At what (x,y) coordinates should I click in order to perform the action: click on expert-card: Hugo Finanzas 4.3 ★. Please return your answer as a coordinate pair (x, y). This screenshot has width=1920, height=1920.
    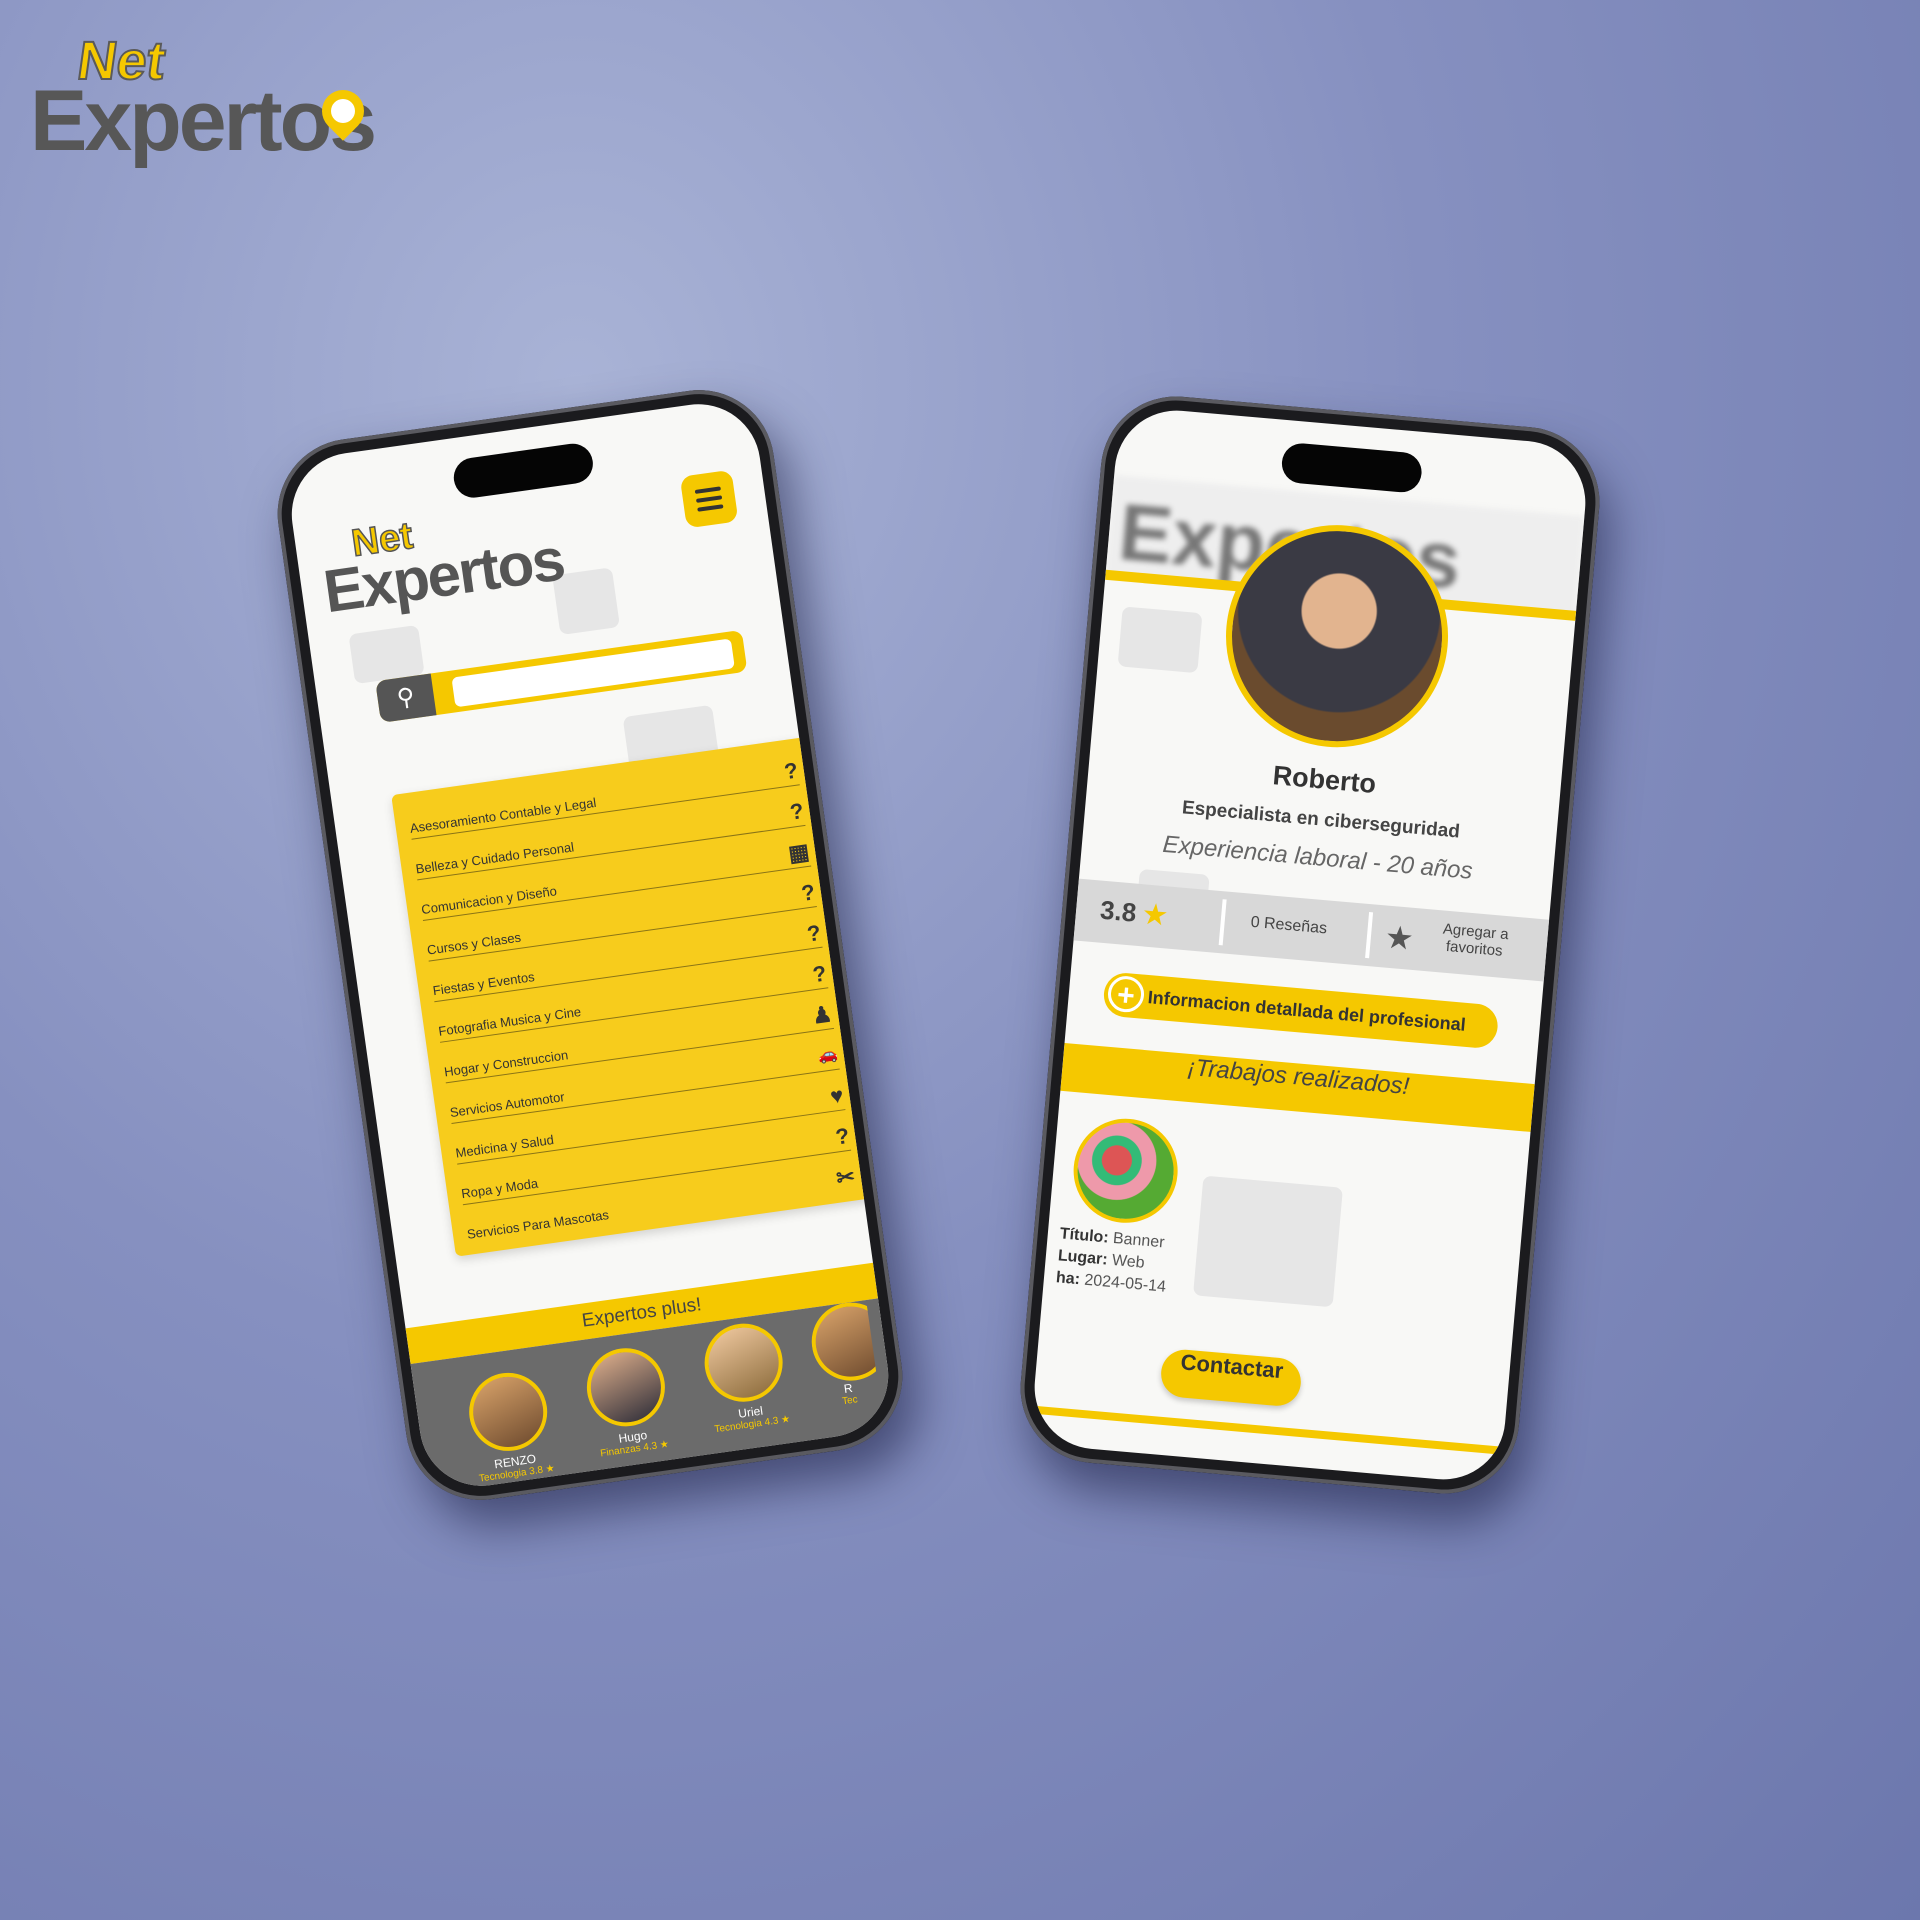
    Looking at the image, I should click on (628, 1402).